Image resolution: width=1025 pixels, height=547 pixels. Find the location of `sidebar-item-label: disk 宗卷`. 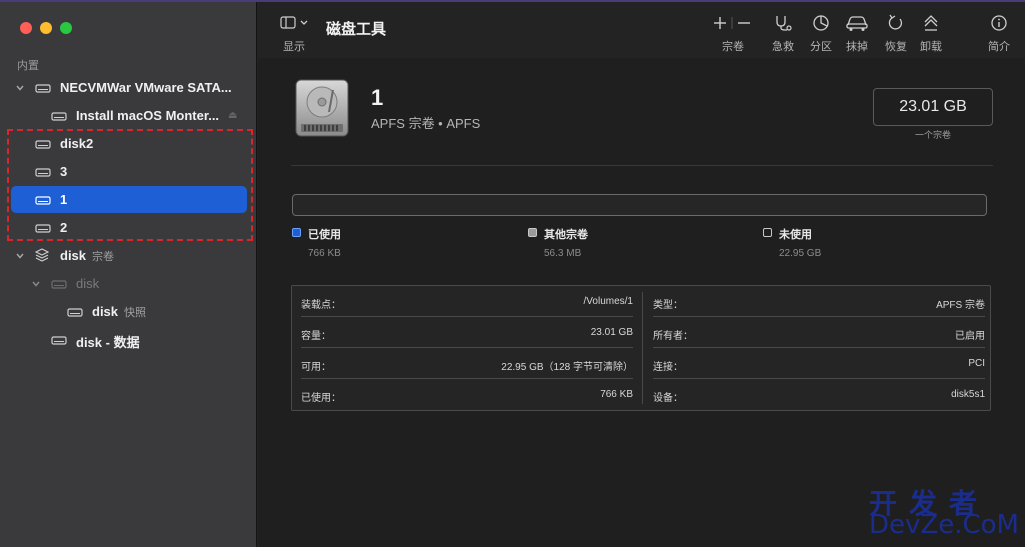

sidebar-item-label: disk 宗卷 is located at coordinates (87, 255).